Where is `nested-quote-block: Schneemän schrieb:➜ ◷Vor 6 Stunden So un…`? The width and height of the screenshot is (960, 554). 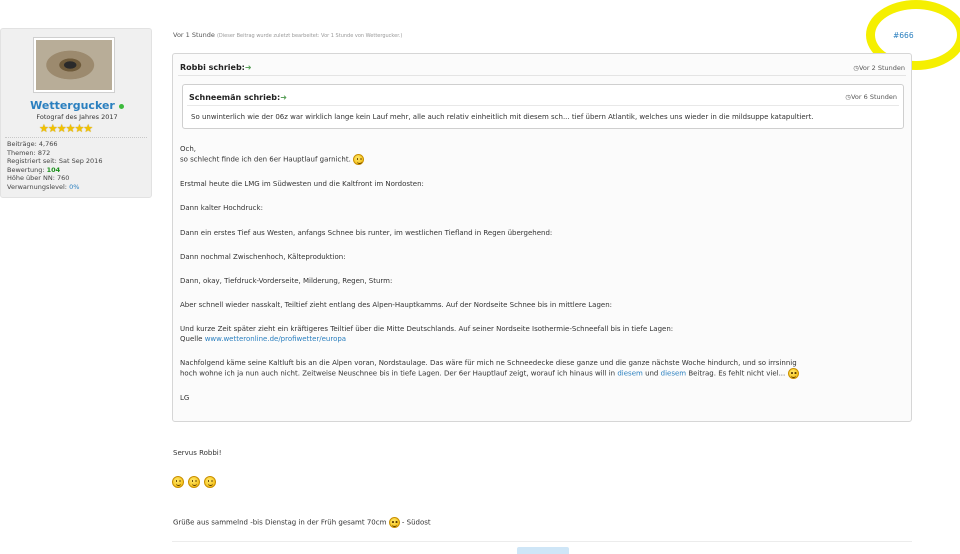
nested-quote-block: Schneemän schrieb:➜ ◷Vor 6 Stunden So un… is located at coordinates (543, 106).